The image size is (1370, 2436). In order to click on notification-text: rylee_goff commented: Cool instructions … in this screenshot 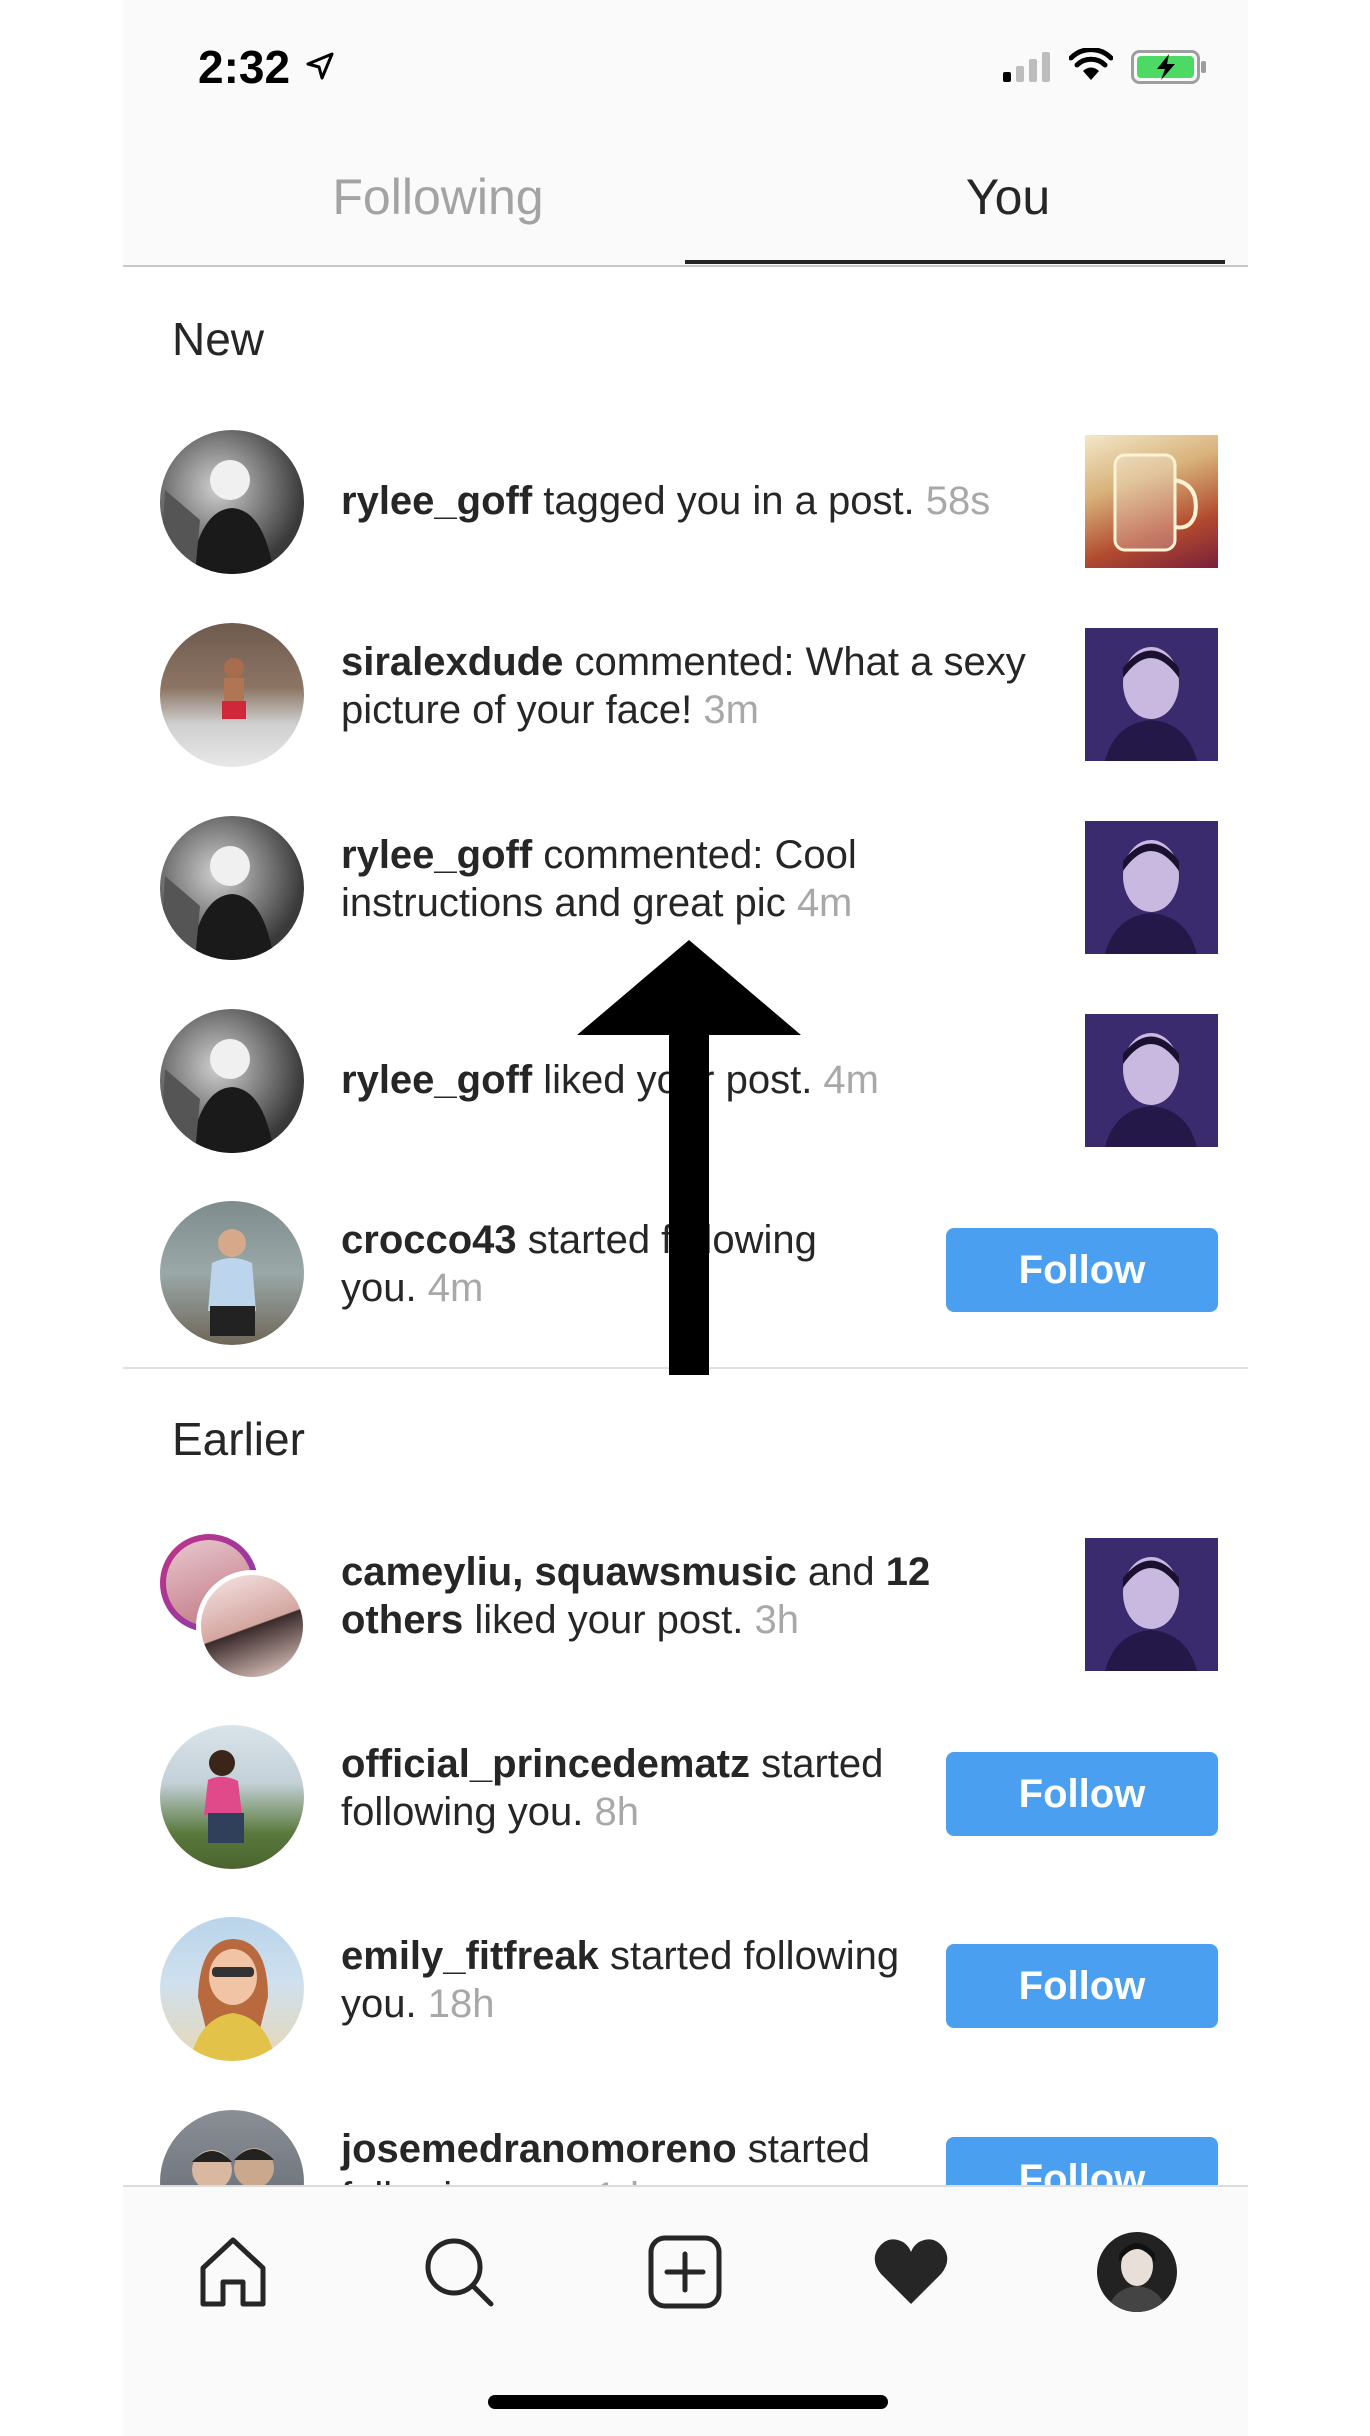, I will do `click(599, 879)`.